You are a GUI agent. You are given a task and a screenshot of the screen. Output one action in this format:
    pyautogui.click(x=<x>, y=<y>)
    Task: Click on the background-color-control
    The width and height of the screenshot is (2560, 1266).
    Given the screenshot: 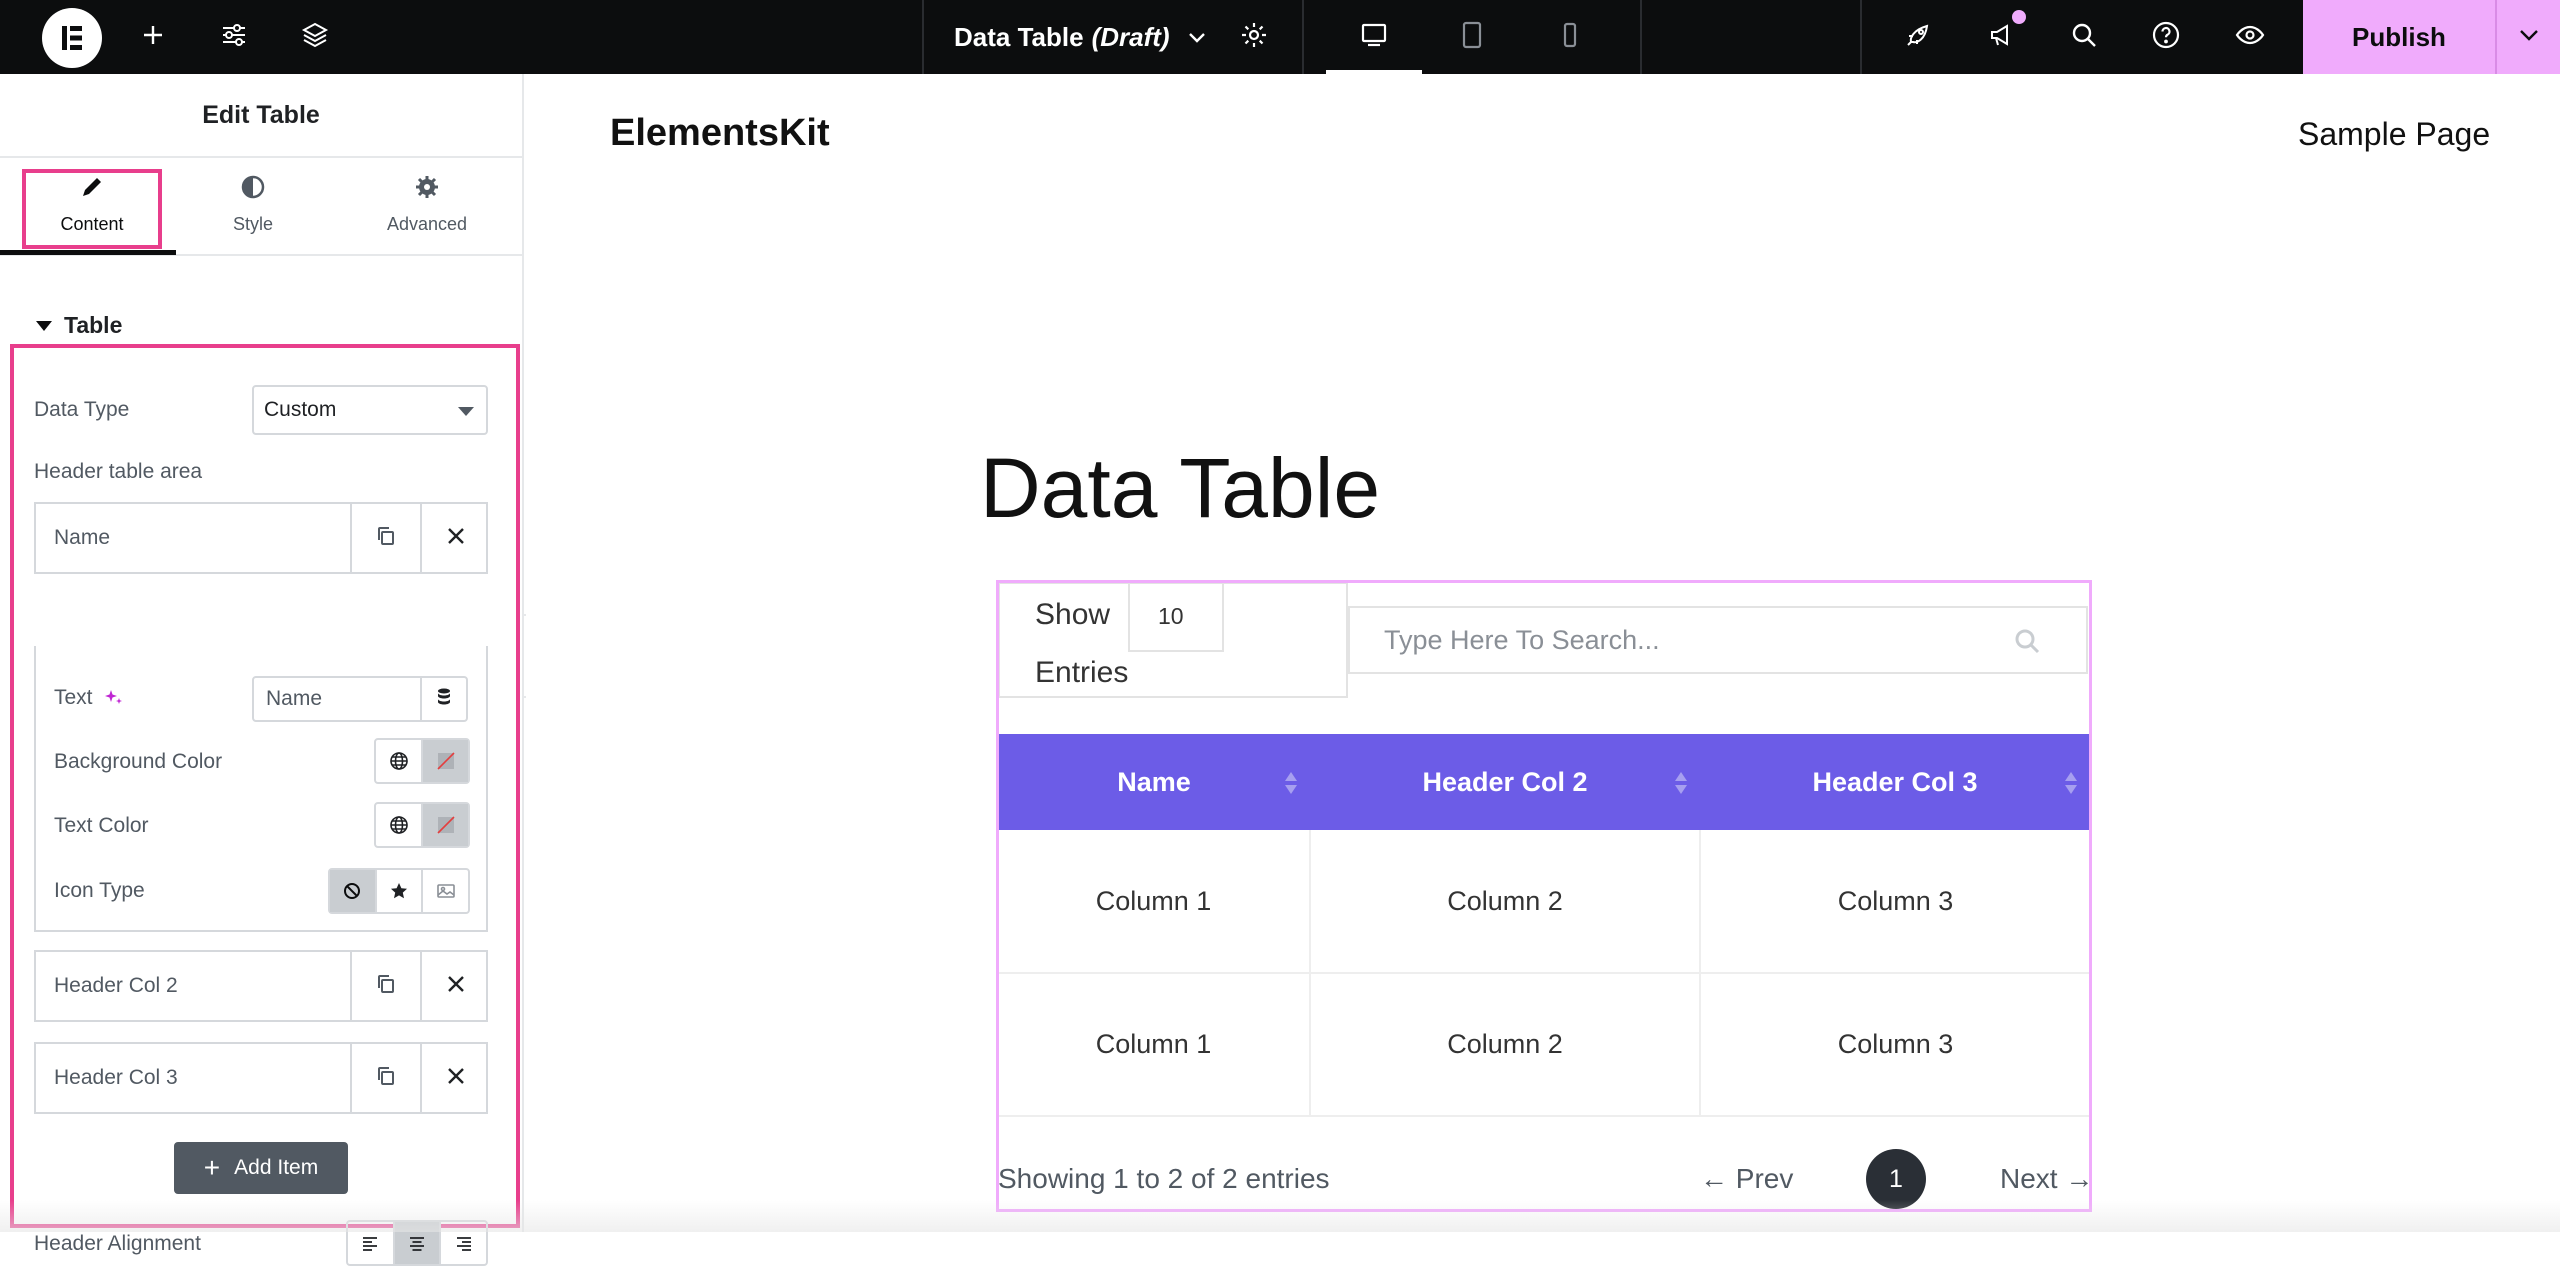 What is the action you would take?
    pyautogui.click(x=422, y=761)
    